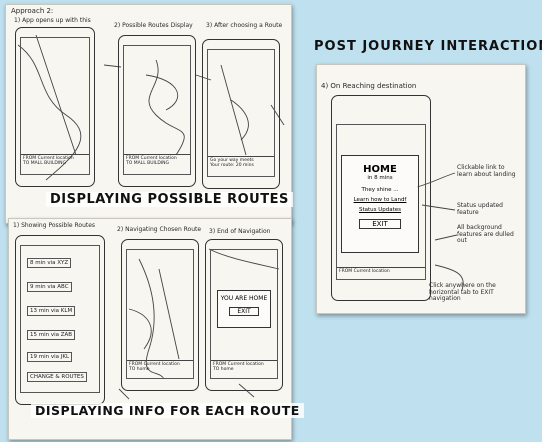  What do you see at coordinates (51, 335) in the screenshot?
I see `route-option: 15 min via ZAB` at bounding box center [51, 335].